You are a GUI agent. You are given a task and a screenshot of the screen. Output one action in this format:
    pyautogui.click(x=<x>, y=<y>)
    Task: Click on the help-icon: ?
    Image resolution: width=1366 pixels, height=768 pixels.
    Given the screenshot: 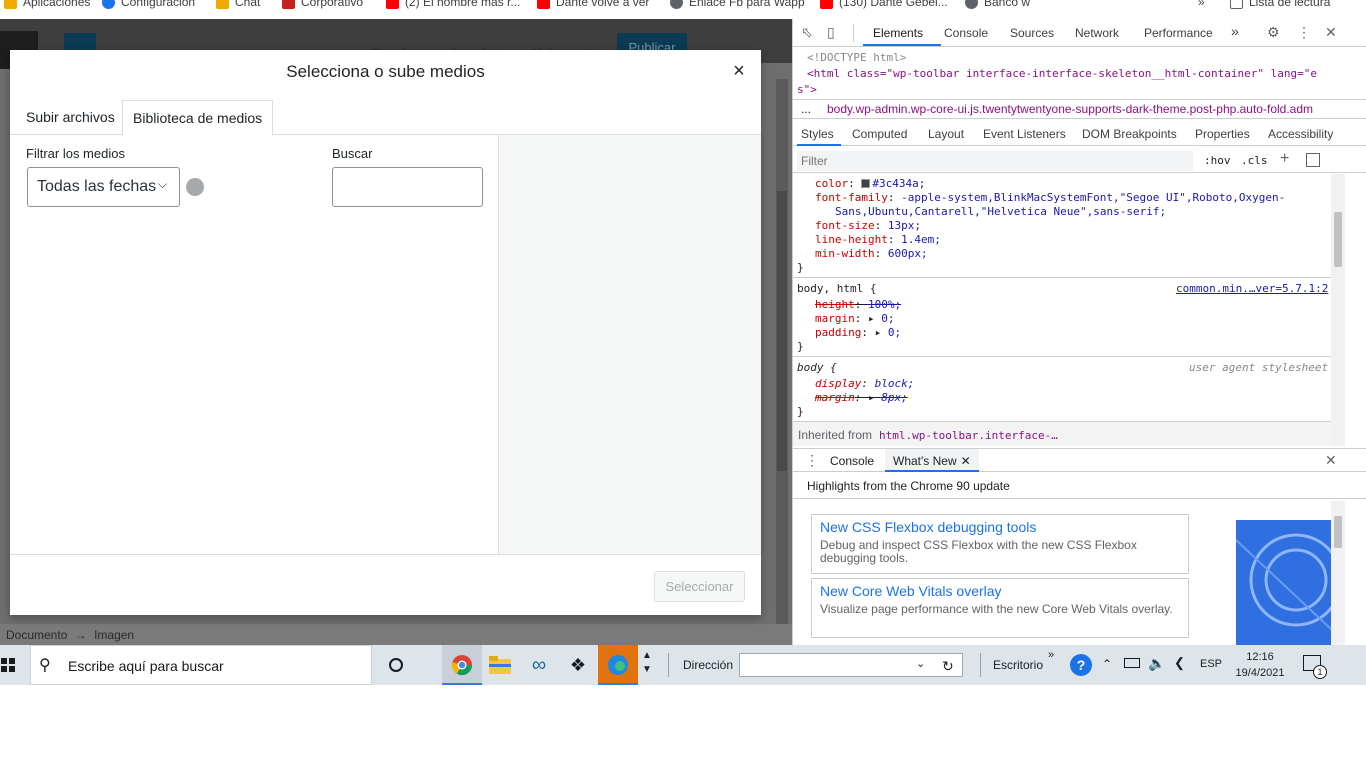 What is the action you would take?
    pyautogui.click(x=1081, y=665)
    